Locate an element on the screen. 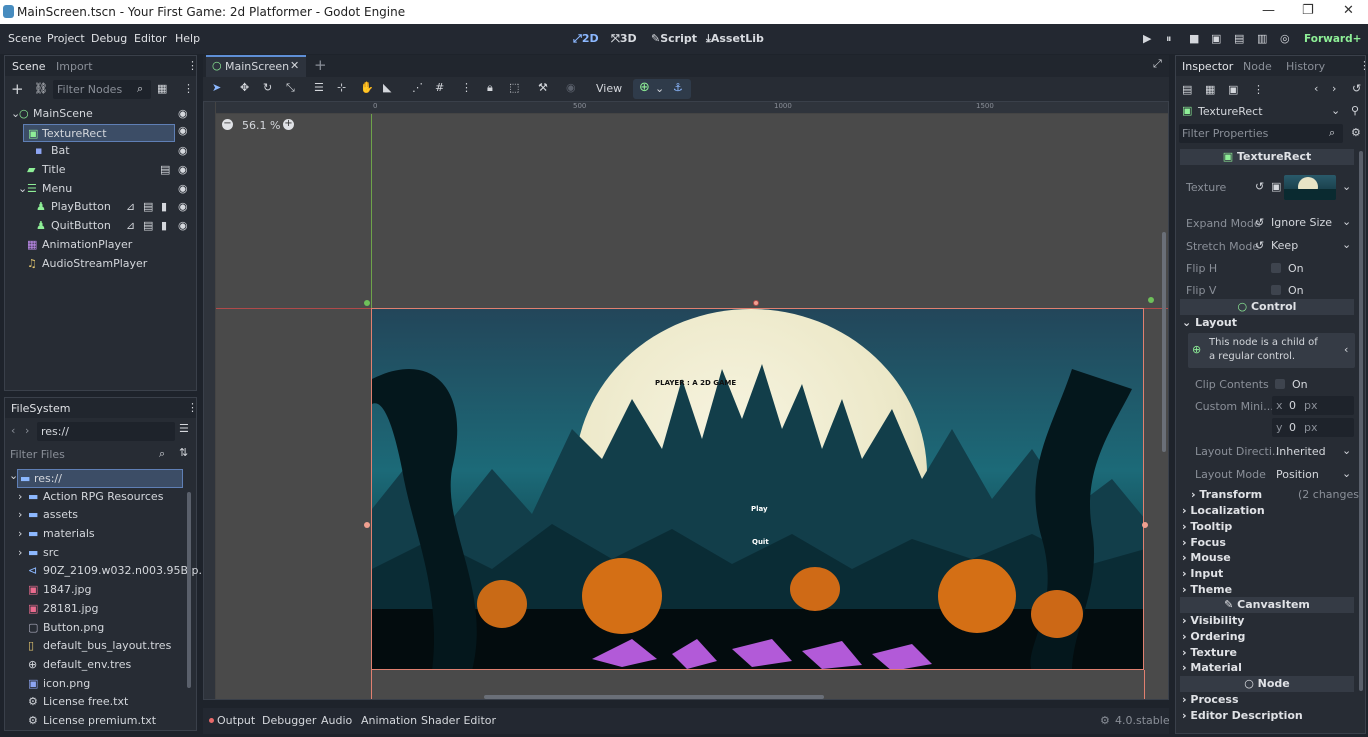  file-item: ⚙ License free.txt is located at coordinates (95, 702).